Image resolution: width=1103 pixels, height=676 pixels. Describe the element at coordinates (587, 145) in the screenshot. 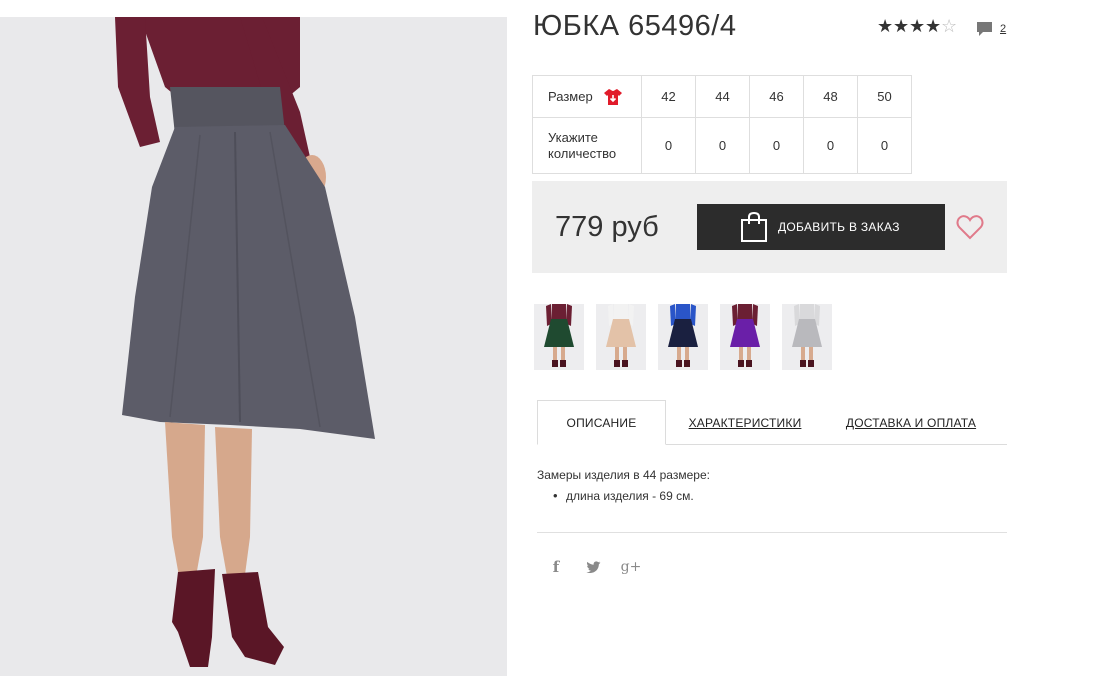

I see `quantity-label: Укажите количество` at that location.